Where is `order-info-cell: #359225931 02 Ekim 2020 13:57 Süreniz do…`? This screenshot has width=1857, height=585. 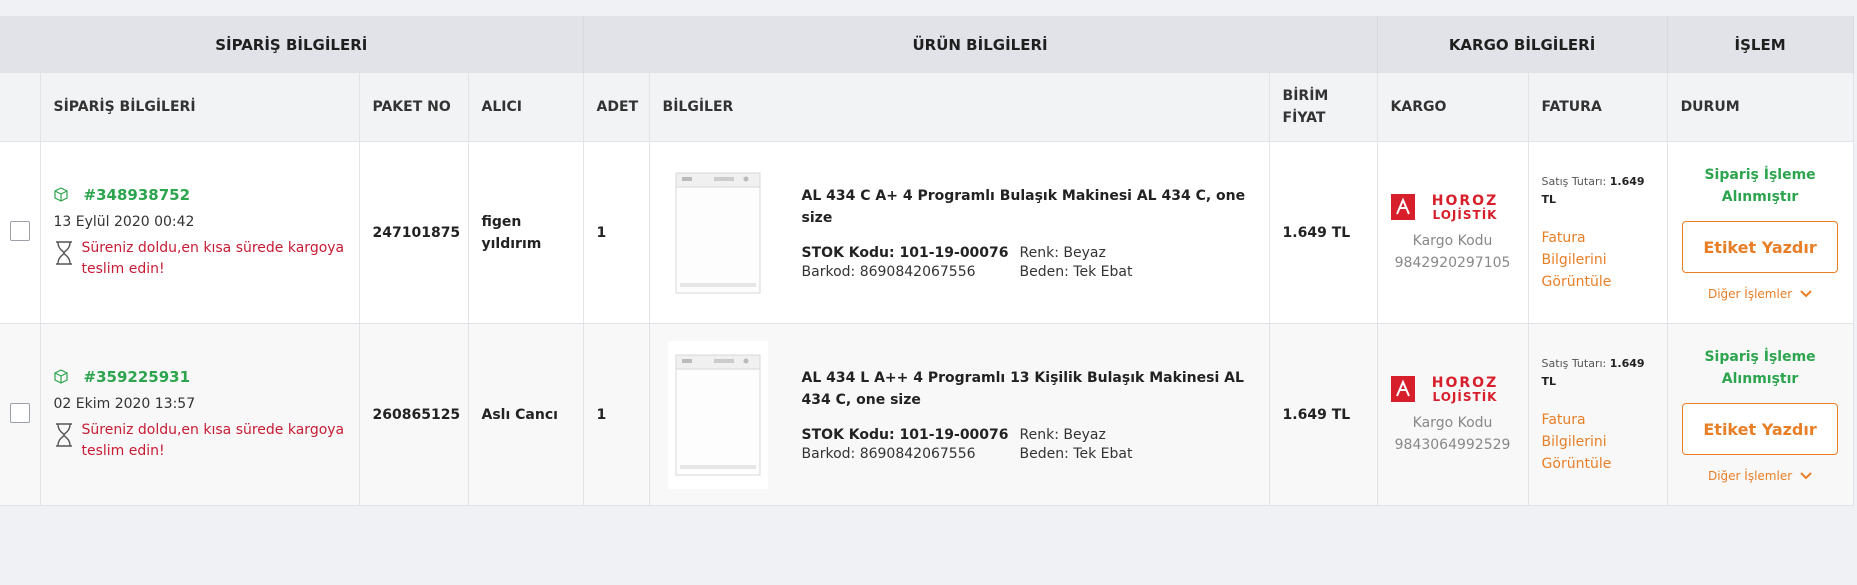 order-info-cell: #359225931 02 Ekim 2020 13:57 Süreniz do… is located at coordinates (200, 414).